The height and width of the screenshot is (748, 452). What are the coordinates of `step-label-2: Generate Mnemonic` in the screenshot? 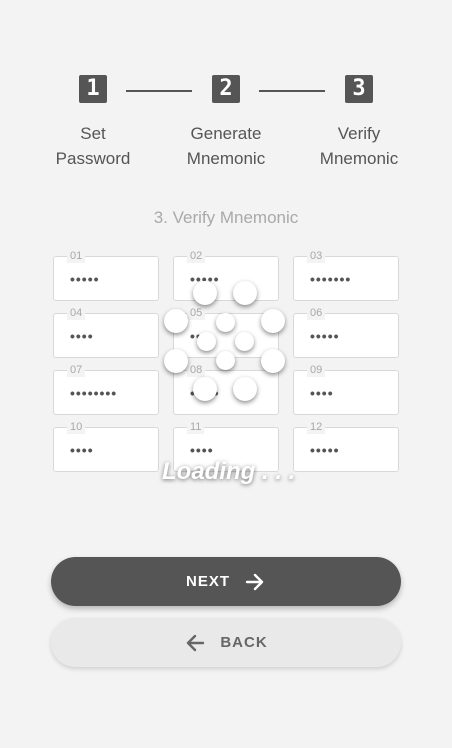 It's located at (226, 146).